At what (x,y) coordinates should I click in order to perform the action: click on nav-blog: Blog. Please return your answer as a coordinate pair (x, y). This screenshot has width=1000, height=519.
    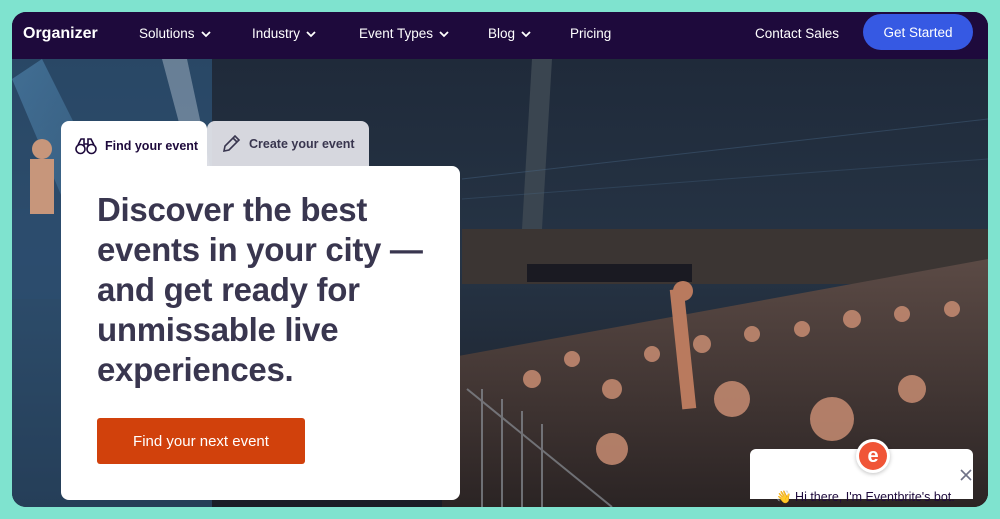
    Looking at the image, I should click on (509, 33).